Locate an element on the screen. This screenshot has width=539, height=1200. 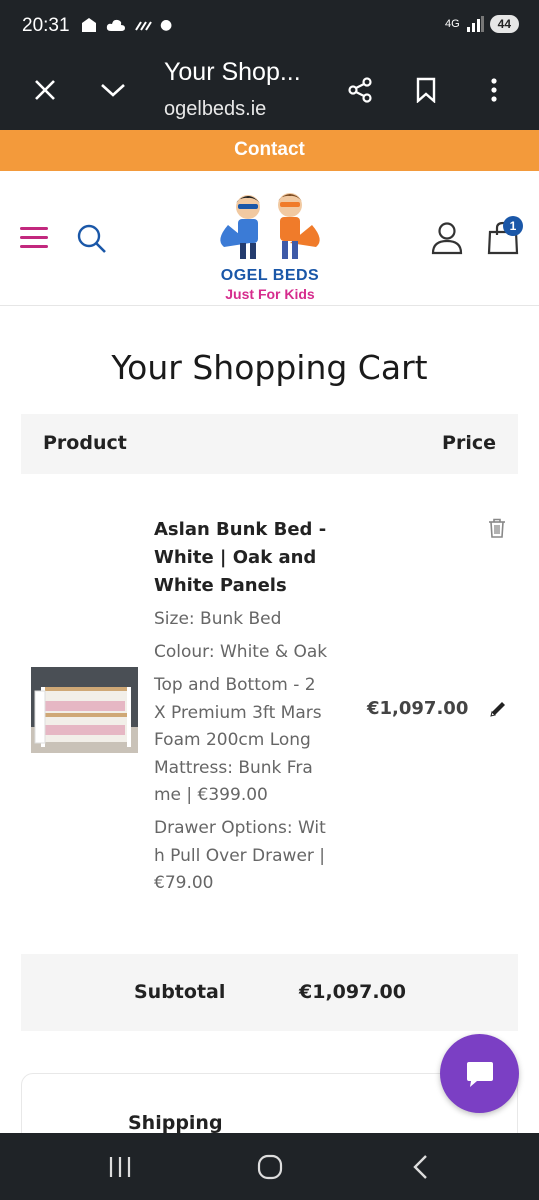
bunk-bed-image is located at coordinates (84, 710).